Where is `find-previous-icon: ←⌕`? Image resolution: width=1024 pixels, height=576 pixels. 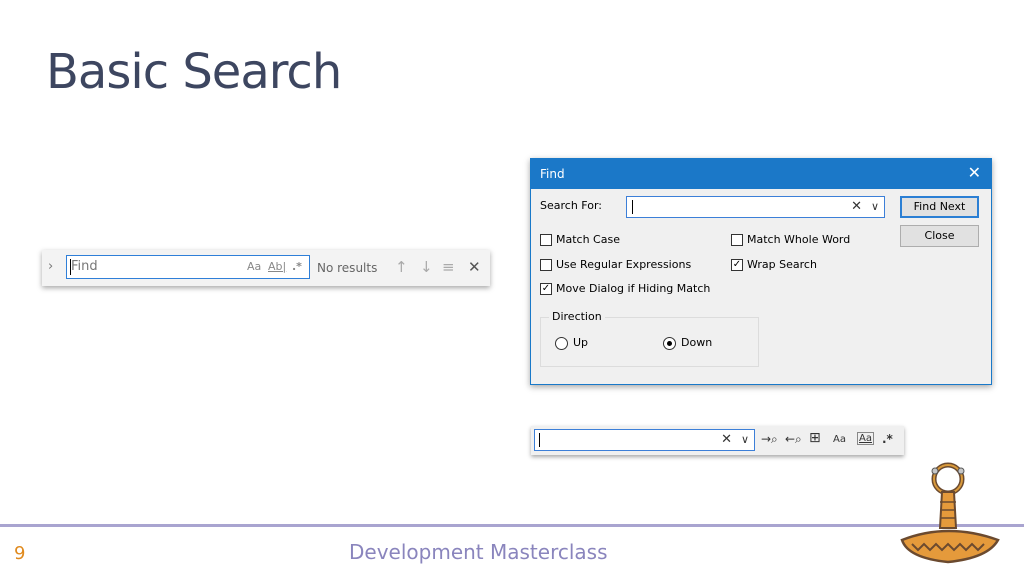 find-previous-icon: ←⌕ is located at coordinates (793, 439).